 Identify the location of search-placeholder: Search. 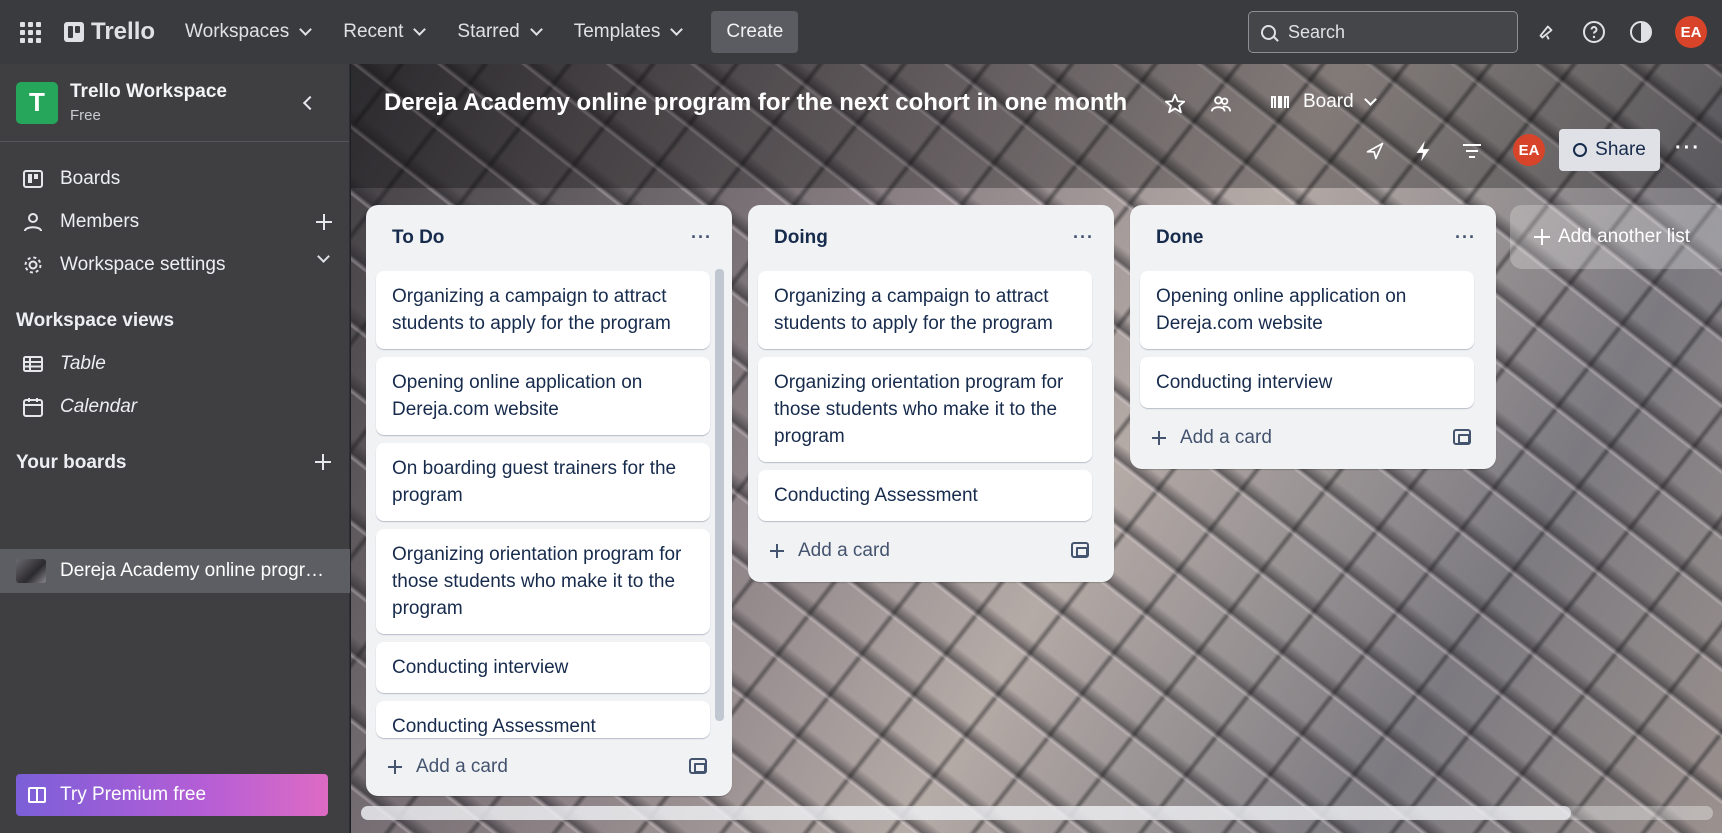
(1317, 31).